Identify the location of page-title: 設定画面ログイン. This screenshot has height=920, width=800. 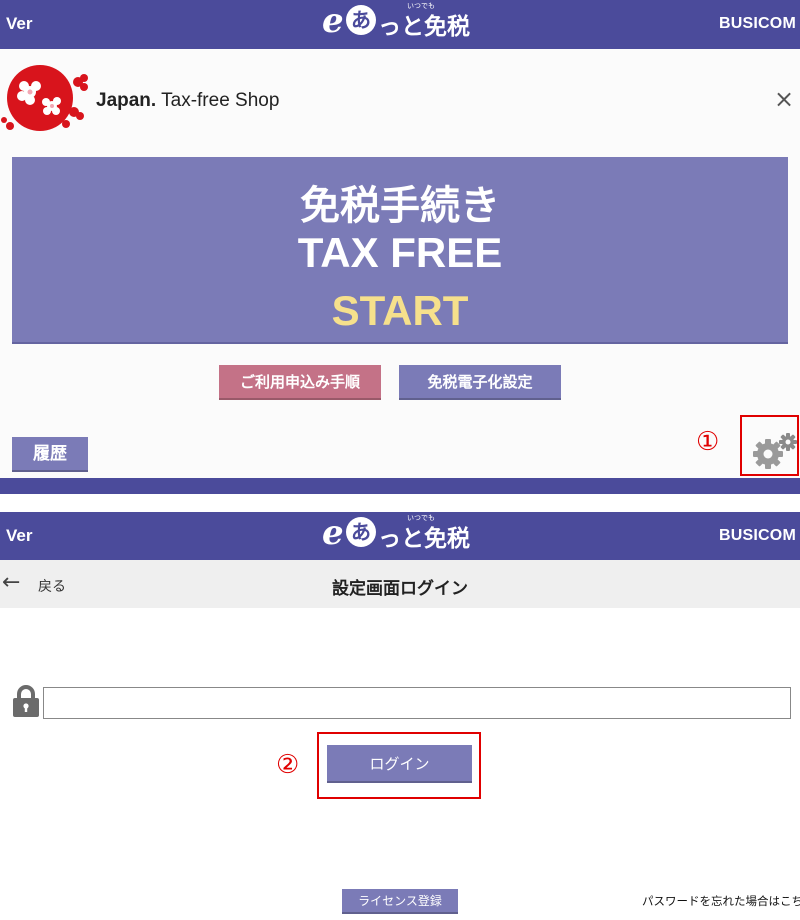
(400, 589).